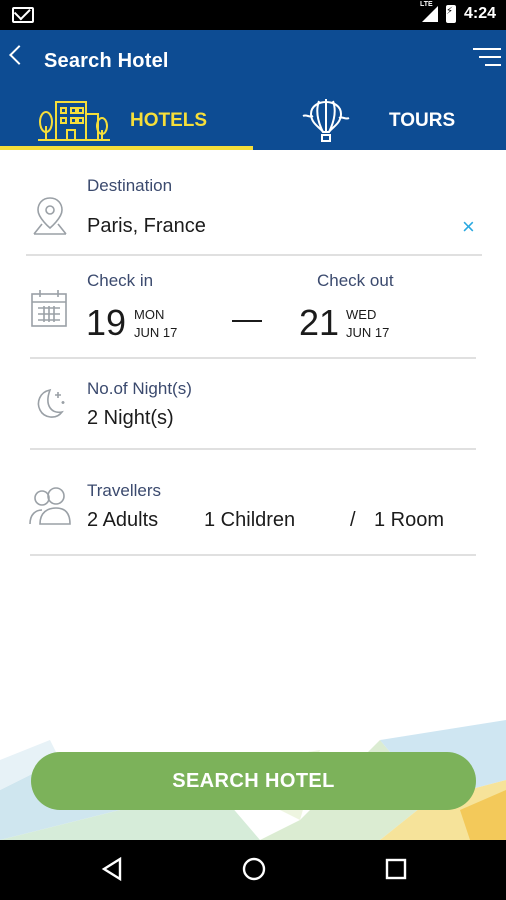  What do you see at coordinates (49, 308) in the screenshot?
I see `calendar-icon` at bounding box center [49, 308].